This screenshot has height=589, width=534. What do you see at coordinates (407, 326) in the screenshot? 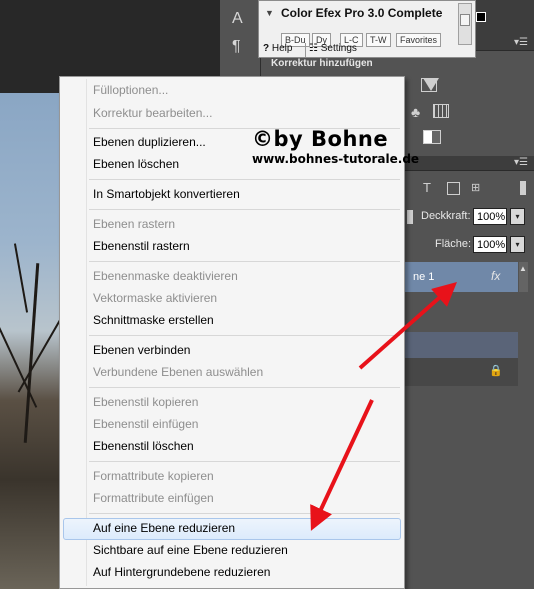
I see `arrow-to-layer` at bounding box center [407, 326].